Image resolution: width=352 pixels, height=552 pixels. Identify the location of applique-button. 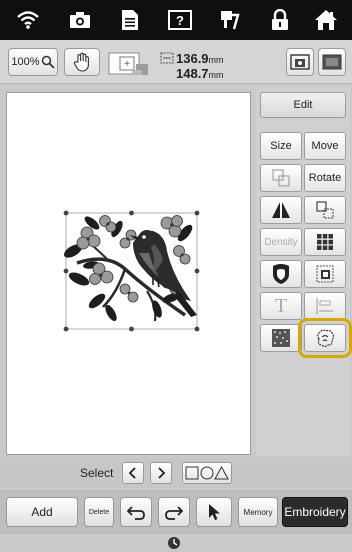
(281, 274).